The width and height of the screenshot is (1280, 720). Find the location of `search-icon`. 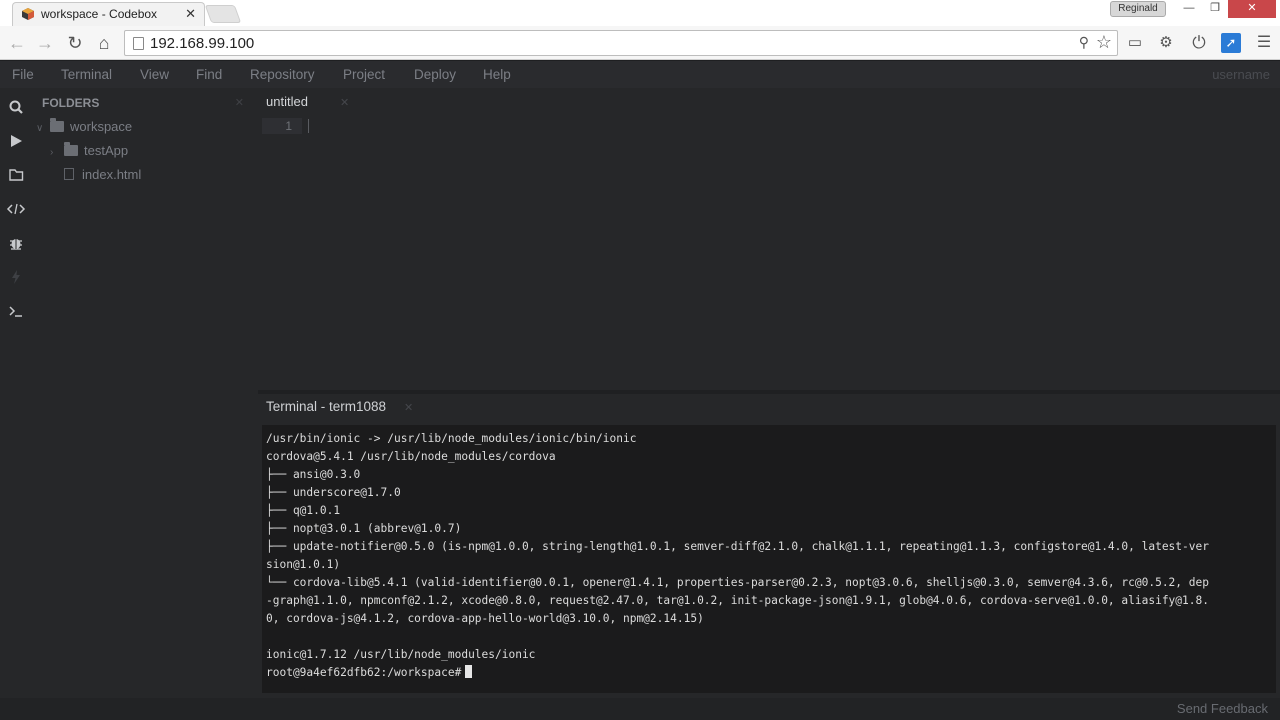

search-icon is located at coordinates (16, 107).